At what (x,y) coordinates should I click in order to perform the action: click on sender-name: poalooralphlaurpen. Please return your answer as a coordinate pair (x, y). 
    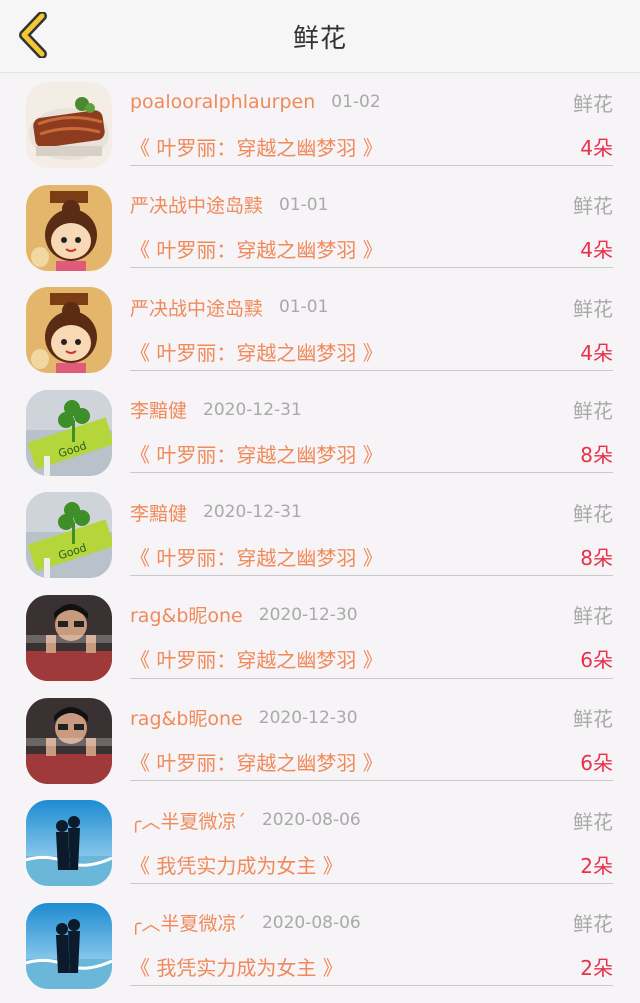
    Looking at the image, I should click on (222, 102).